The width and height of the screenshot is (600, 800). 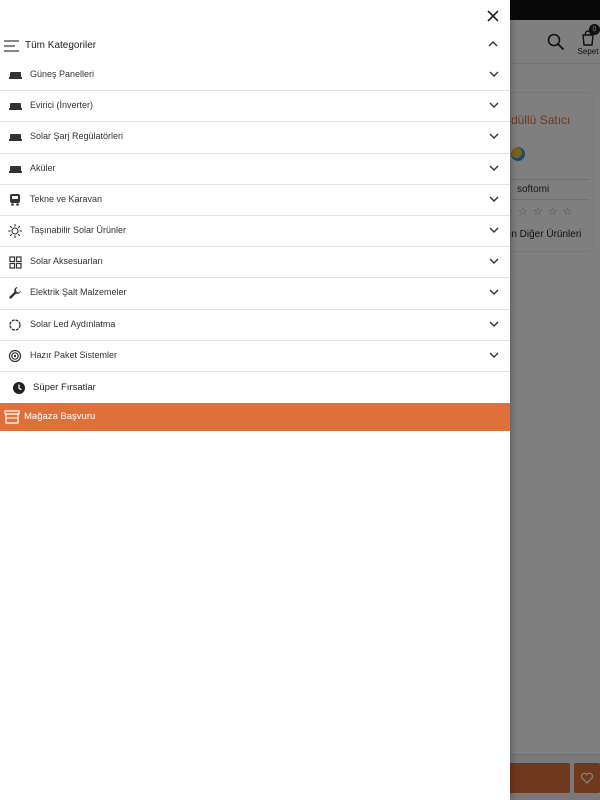 What do you see at coordinates (255, 388) in the screenshot?
I see `super-deals-item: Süper Fırsatlar` at bounding box center [255, 388].